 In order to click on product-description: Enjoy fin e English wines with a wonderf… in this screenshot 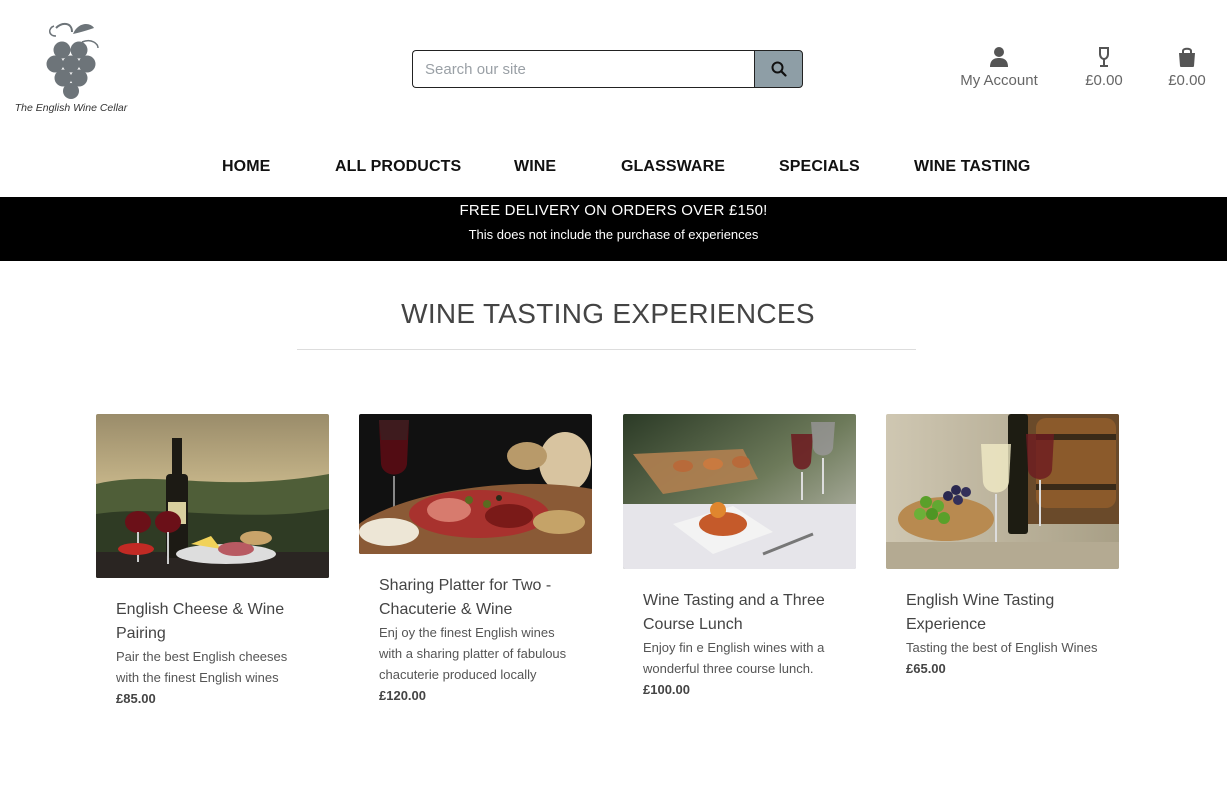, I will do `click(734, 658)`.